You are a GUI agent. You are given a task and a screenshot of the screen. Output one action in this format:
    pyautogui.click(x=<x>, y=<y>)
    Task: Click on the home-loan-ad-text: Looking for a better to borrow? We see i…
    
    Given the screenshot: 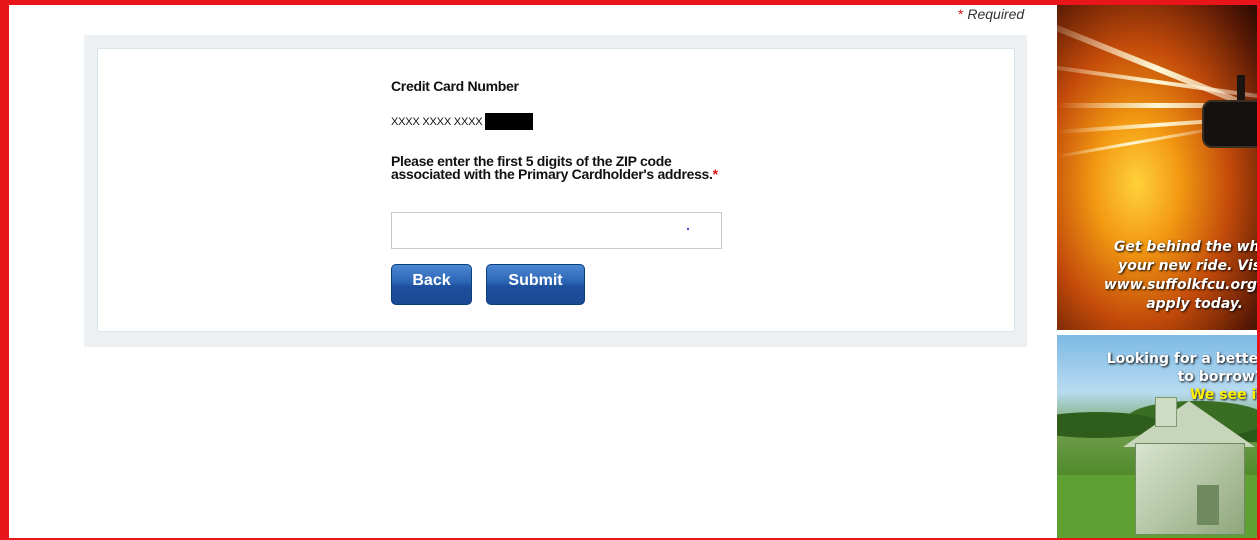 What is the action you would take?
    pyautogui.click(x=1157, y=377)
    